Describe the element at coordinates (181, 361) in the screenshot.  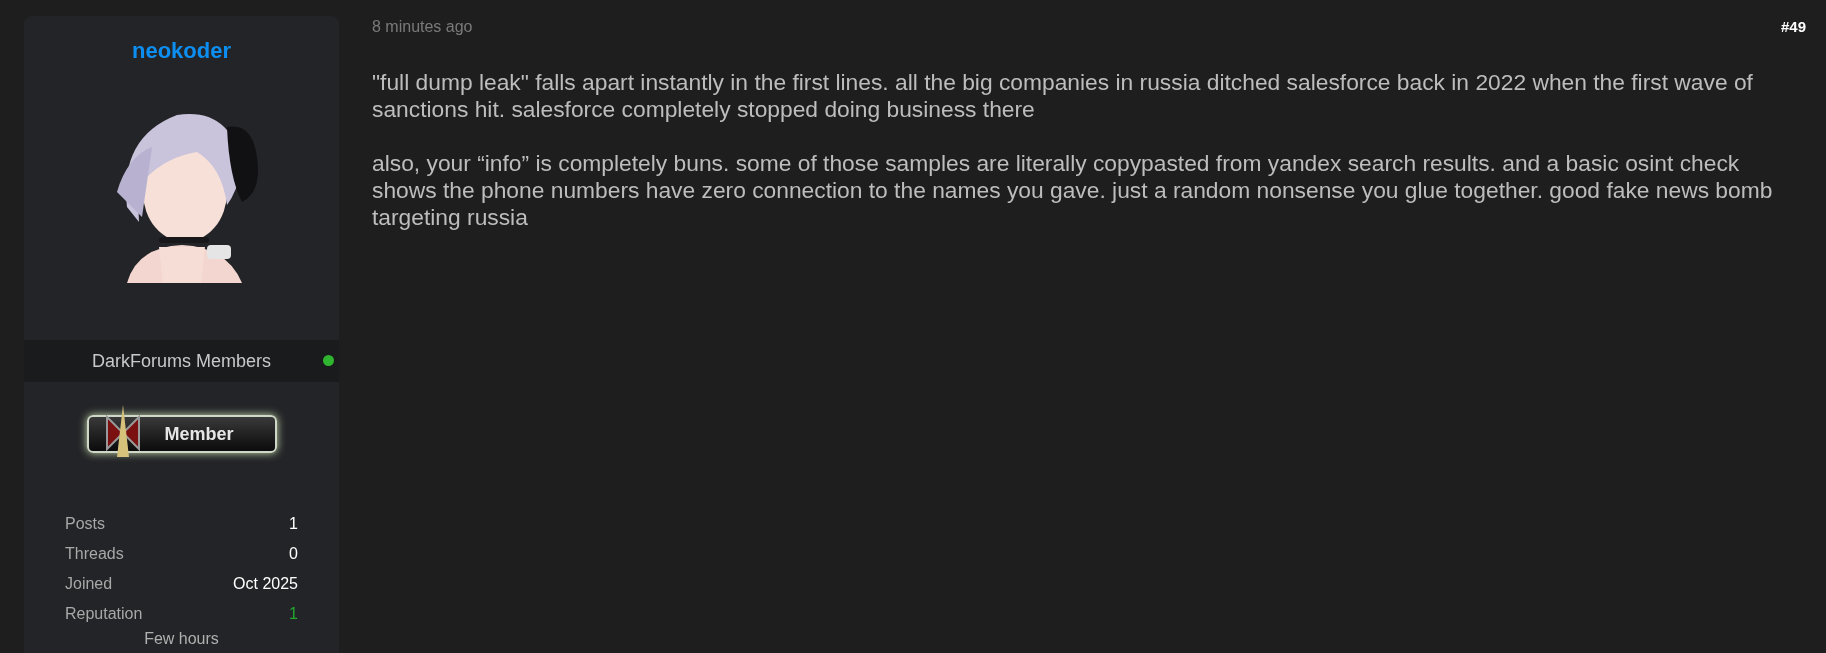
I see `user-group: DarkForums Members` at that location.